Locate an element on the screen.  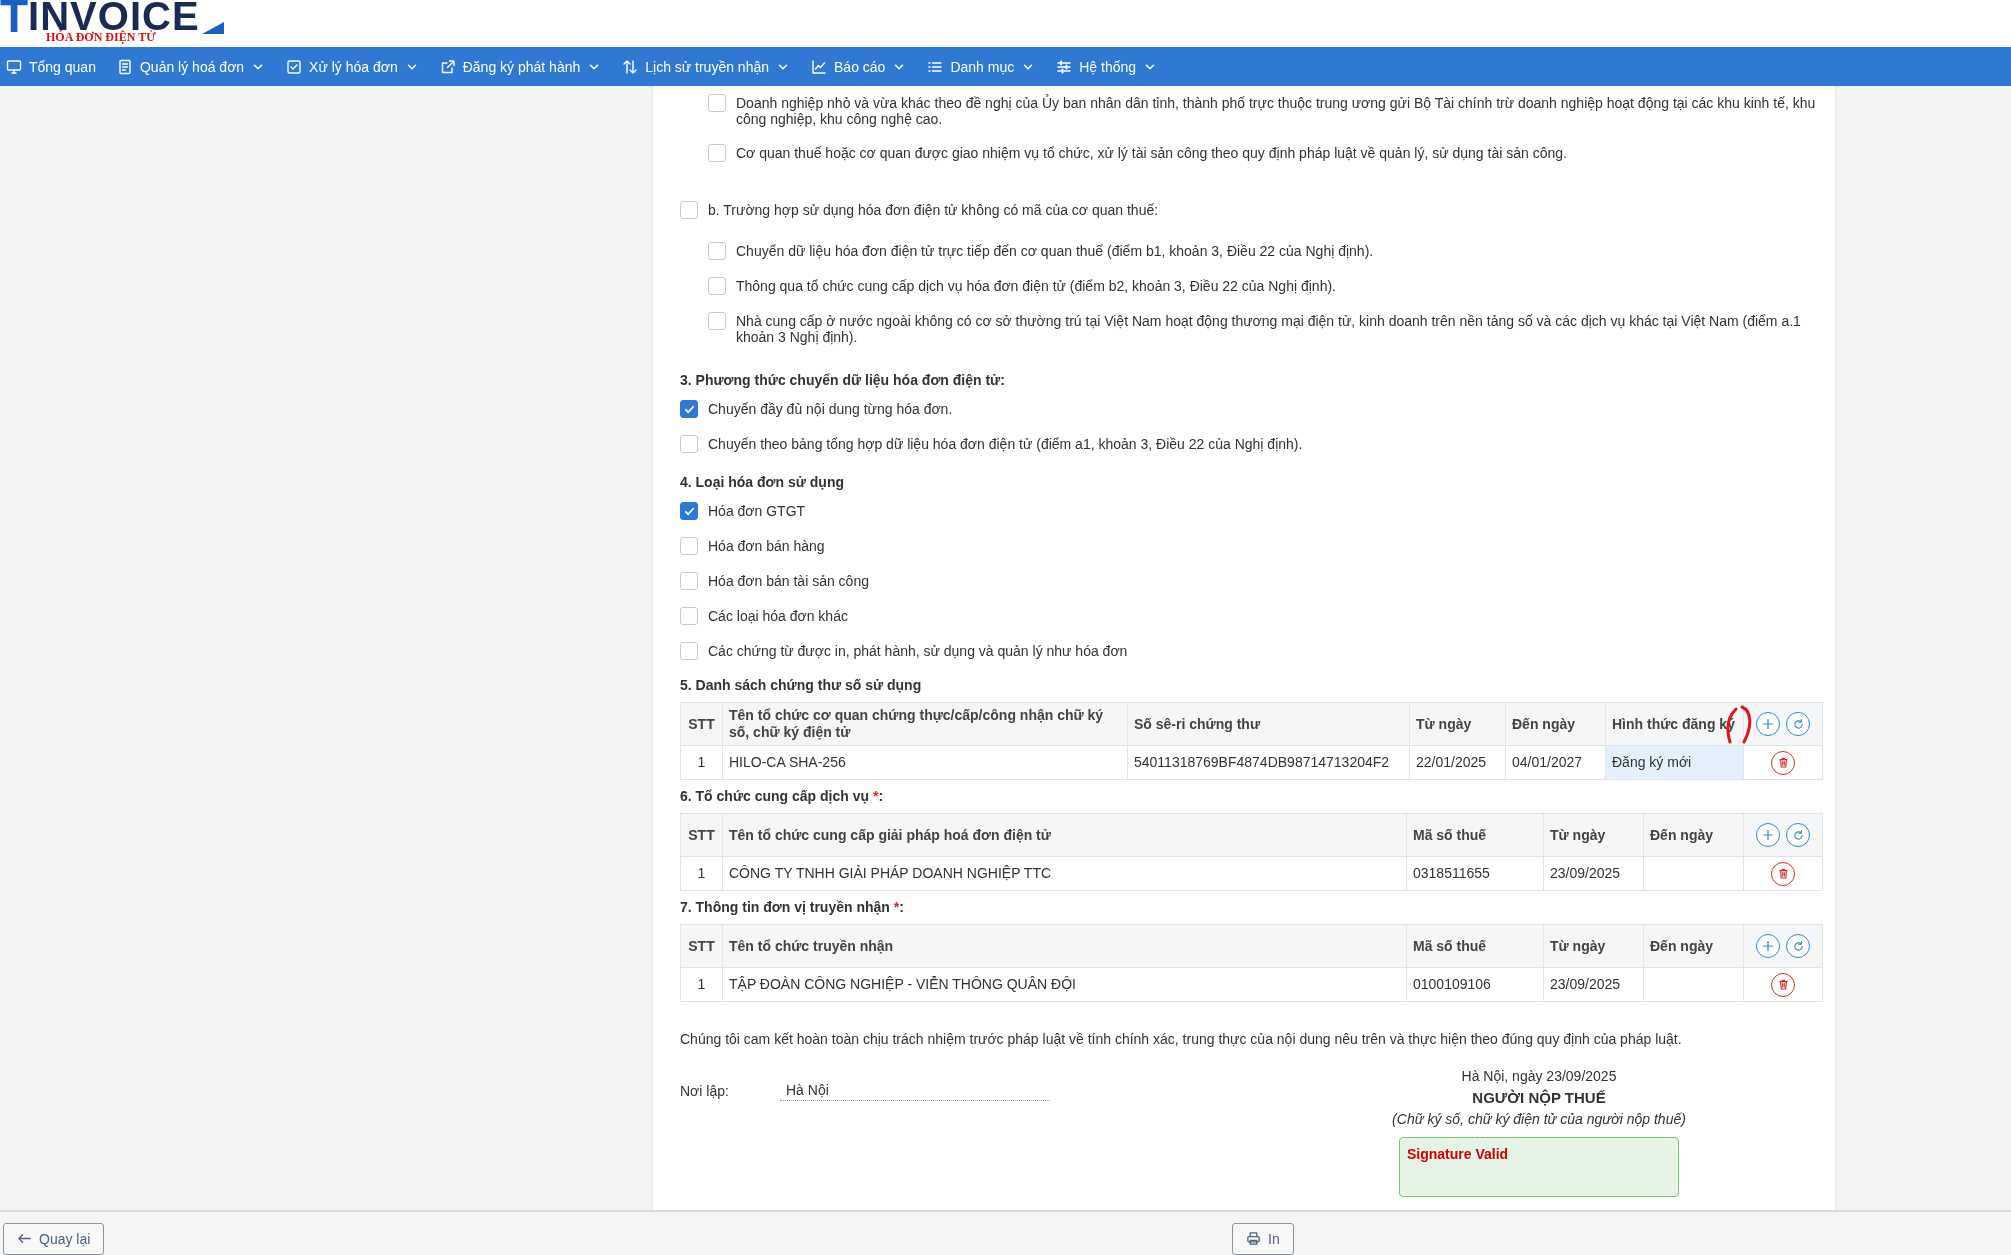
place-label: Nơi lập: is located at coordinates (705, 1090).